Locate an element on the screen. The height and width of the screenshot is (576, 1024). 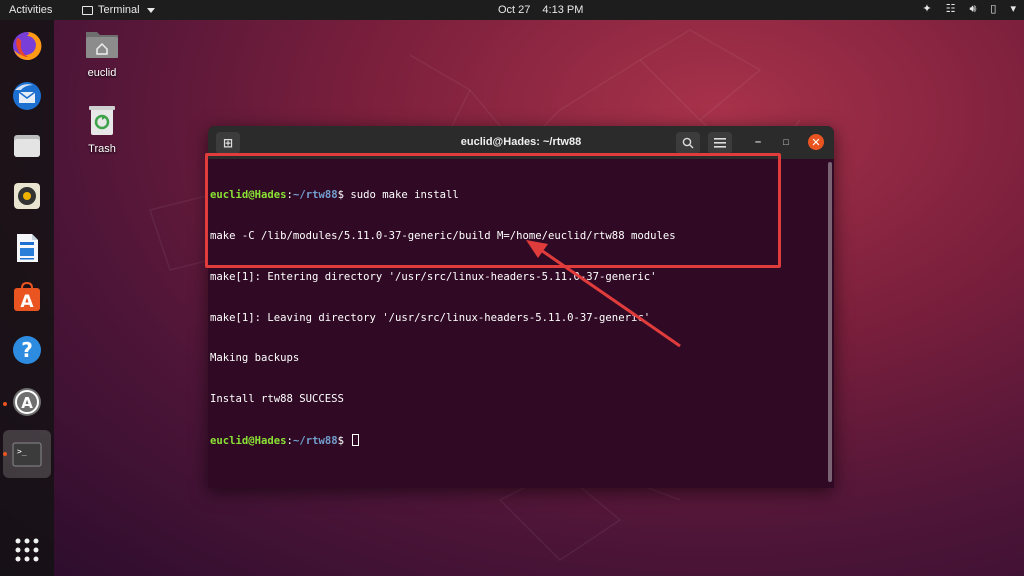
close-button: ✕ is located at coordinates (816, 142).